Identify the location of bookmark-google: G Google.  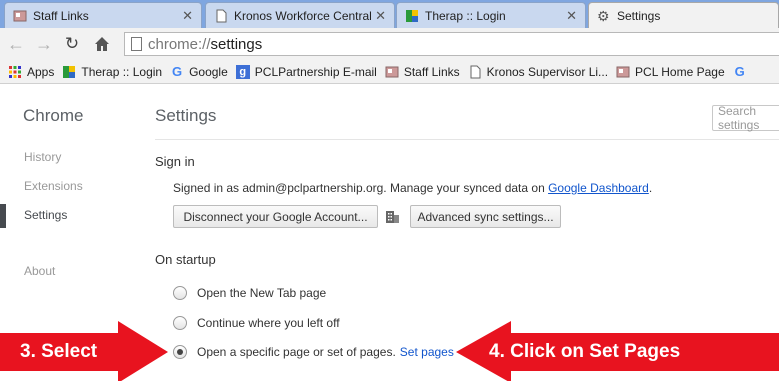
(199, 71).